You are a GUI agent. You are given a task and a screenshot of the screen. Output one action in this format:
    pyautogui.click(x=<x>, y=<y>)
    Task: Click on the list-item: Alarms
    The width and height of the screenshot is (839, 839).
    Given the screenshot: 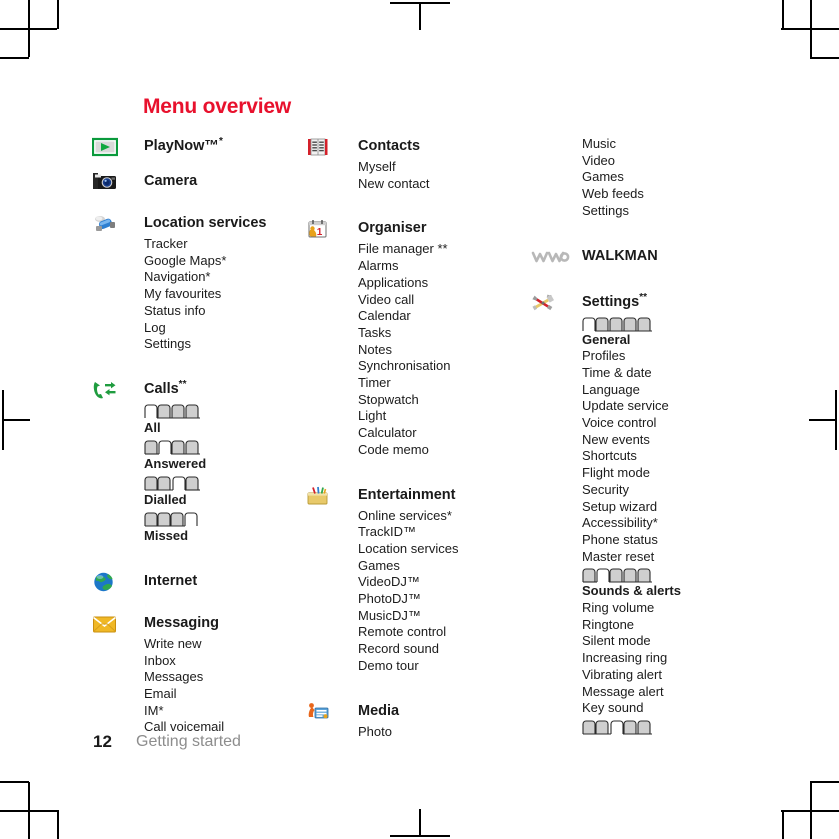 What is the action you would take?
    pyautogui.click(x=447, y=266)
    